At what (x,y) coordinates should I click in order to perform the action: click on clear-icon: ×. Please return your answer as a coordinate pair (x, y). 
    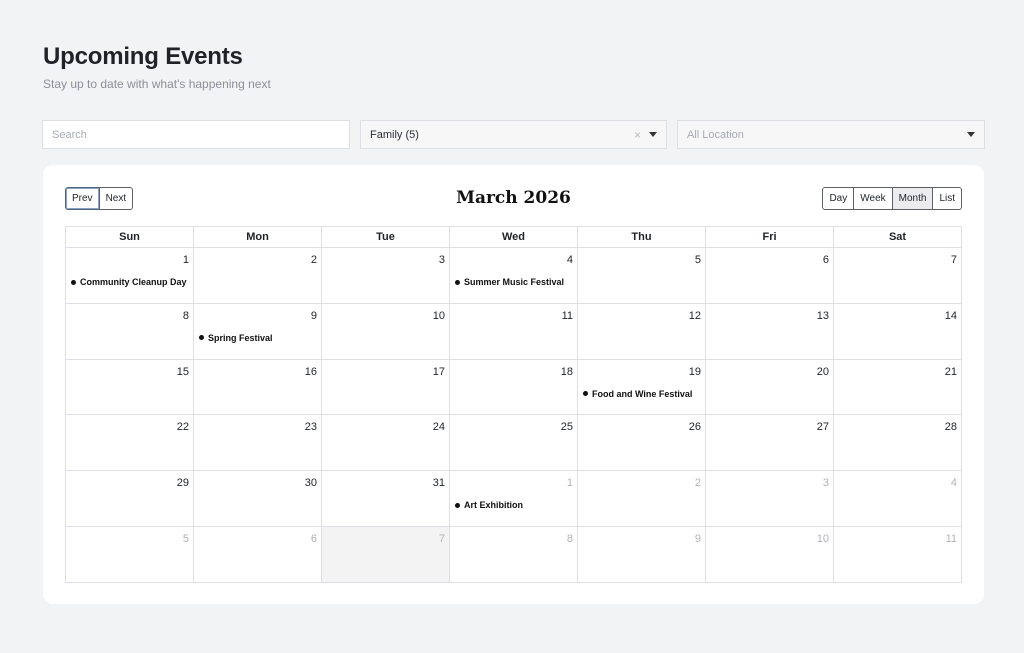
    Looking at the image, I should click on (637, 135).